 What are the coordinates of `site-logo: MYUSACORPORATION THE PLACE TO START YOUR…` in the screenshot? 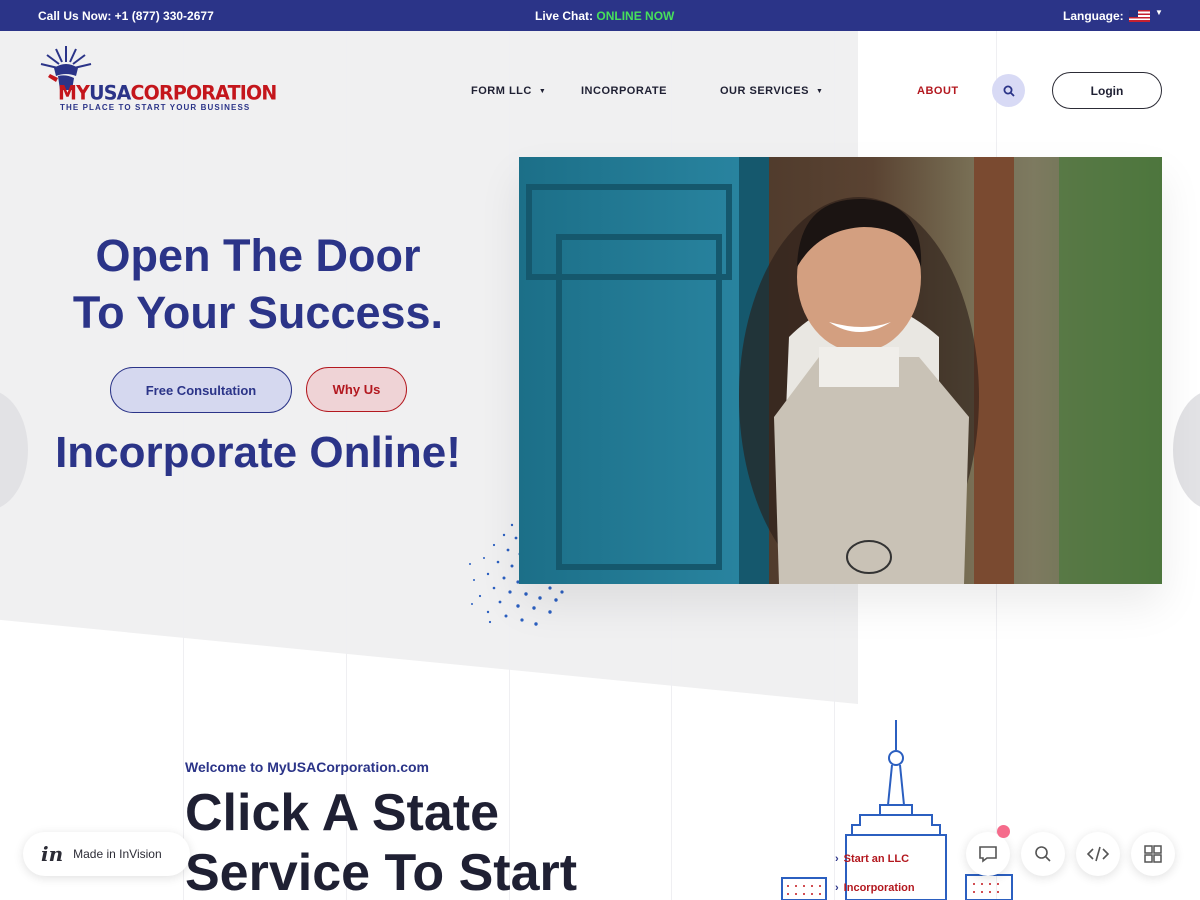 It's located at (156, 79).